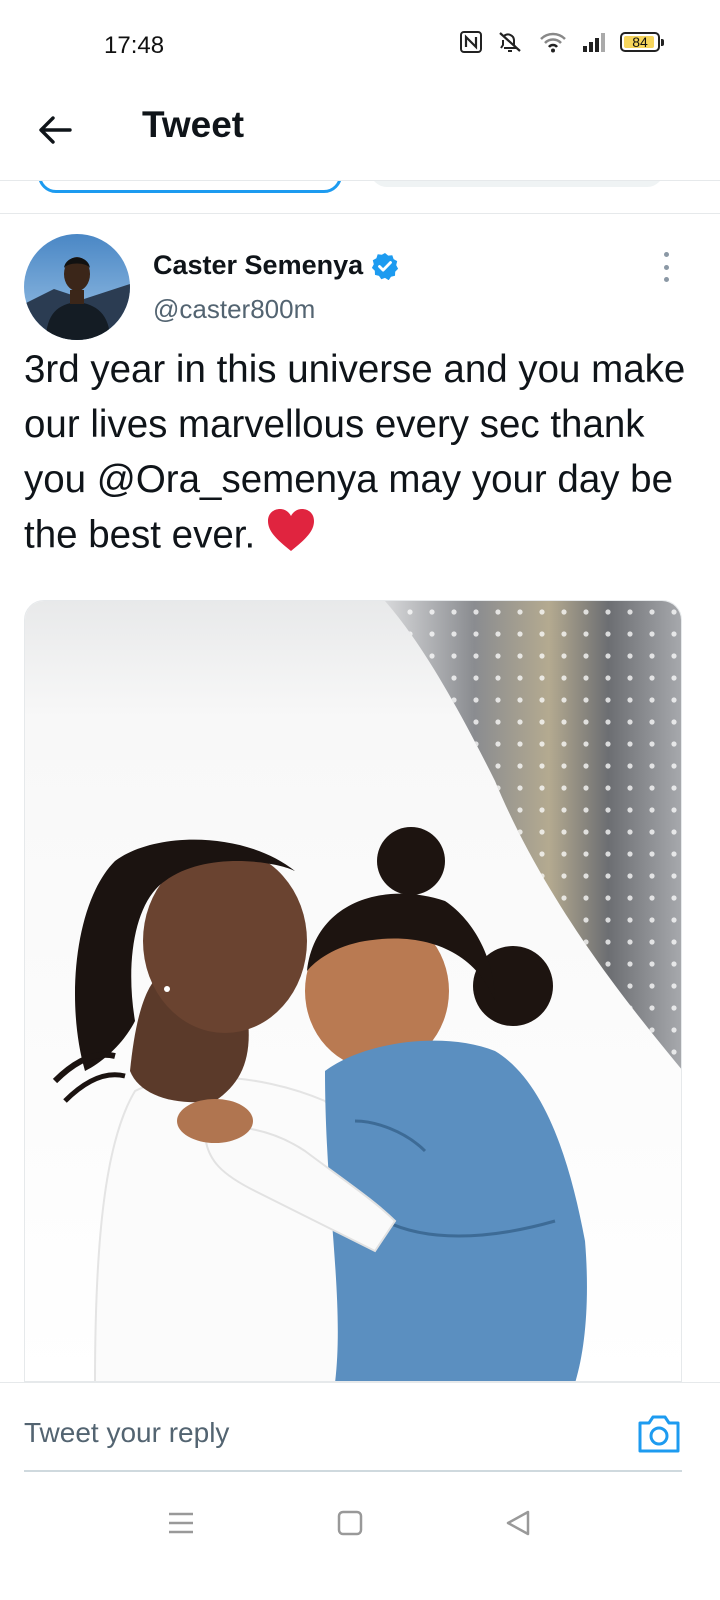 This screenshot has height=1600, width=720. I want to click on camera-icon, so click(659, 1434).